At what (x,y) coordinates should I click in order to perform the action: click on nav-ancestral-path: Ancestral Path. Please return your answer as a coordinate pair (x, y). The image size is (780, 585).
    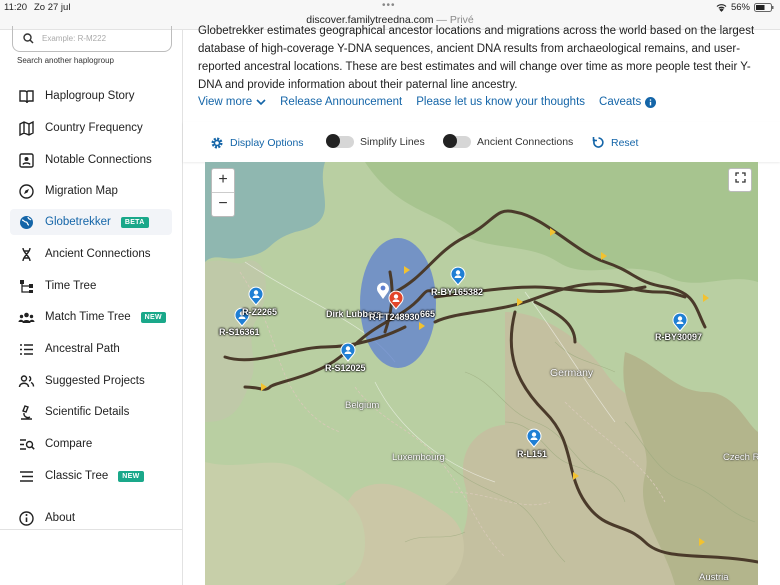
    Looking at the image, I should click on (91, 349).